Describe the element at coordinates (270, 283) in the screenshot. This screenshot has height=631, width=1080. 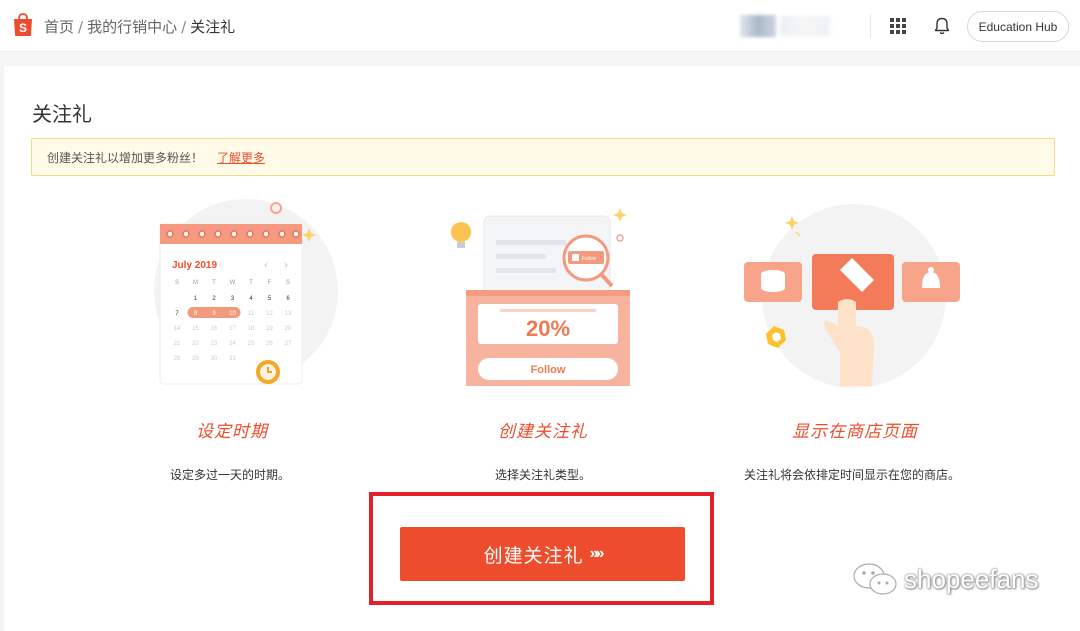
I see `calendar-weekday: F` at that location.